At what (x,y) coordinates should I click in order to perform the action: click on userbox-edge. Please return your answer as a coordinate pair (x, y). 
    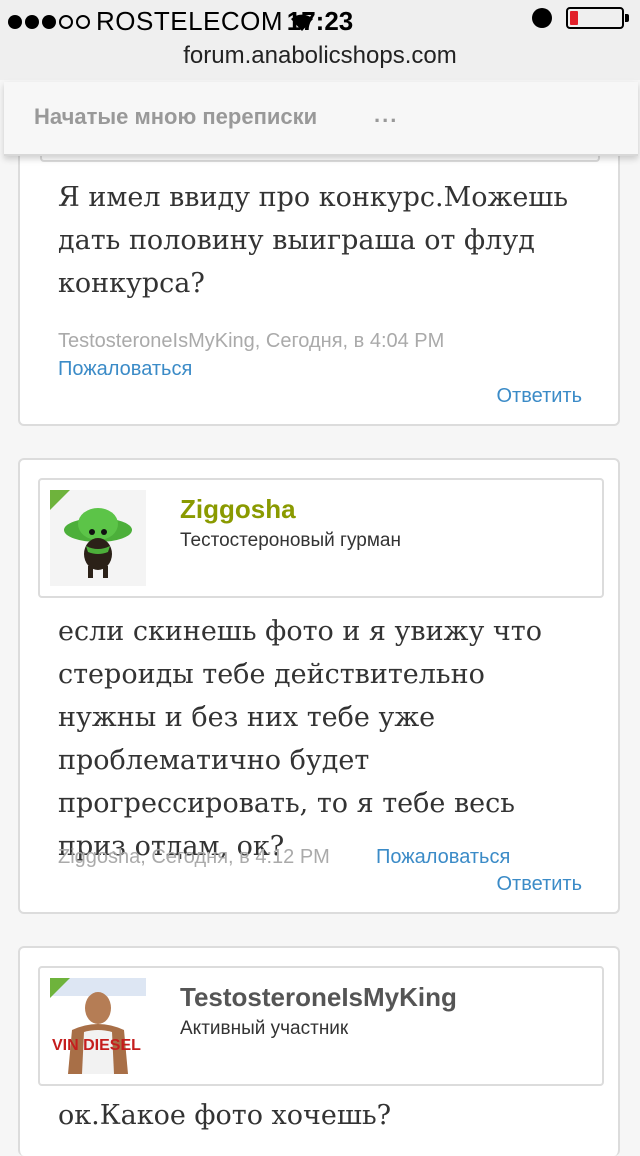
    Looking at the image, I should click on (320, 159).